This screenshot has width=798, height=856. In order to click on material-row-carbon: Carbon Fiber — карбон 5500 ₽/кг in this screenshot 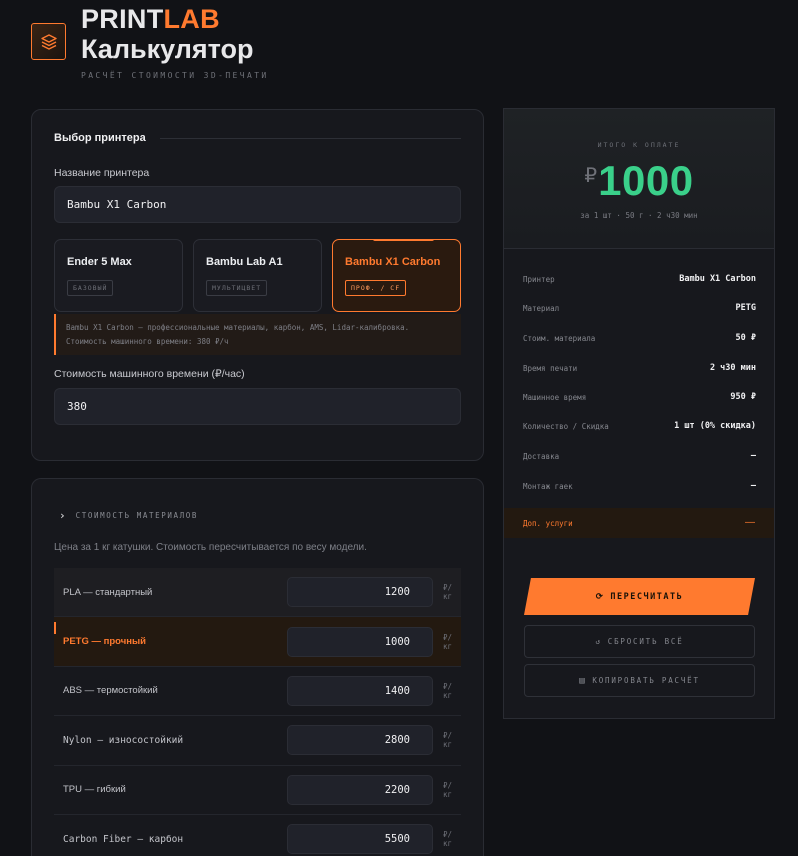, I will do `click(257, 835)`.